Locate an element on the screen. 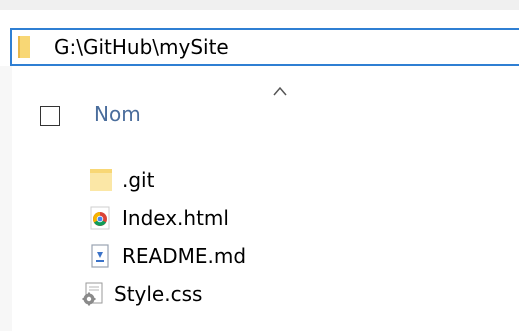  file-name: README.md is located at coordinates (184, 256).